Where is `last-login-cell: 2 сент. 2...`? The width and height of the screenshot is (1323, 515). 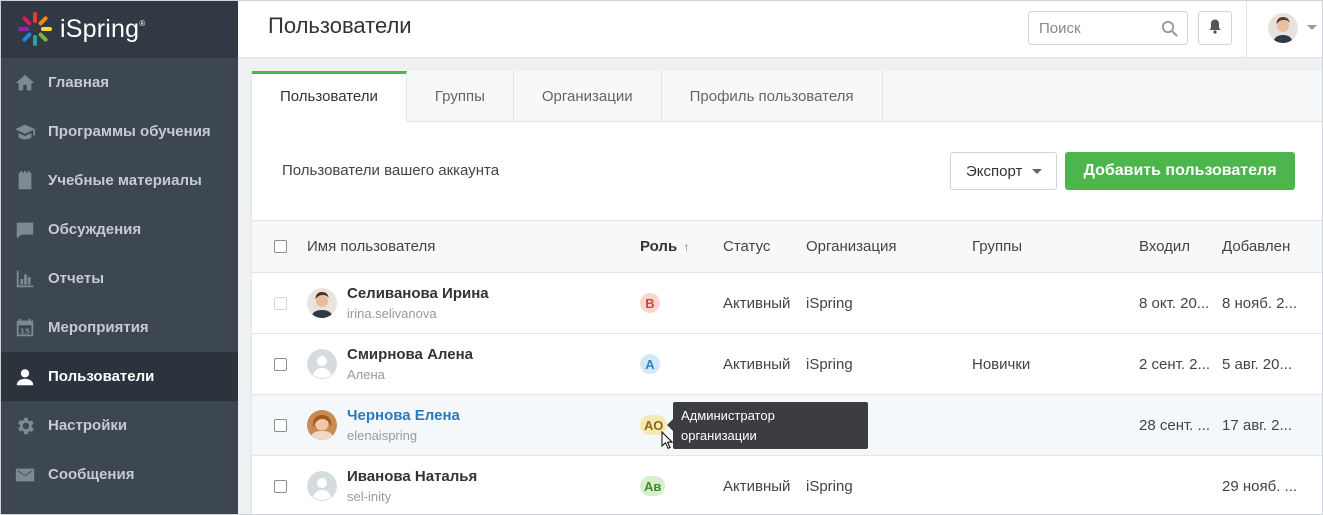 last-login-cell: 2 сент. 2... is located at coordinates (1175, 364).